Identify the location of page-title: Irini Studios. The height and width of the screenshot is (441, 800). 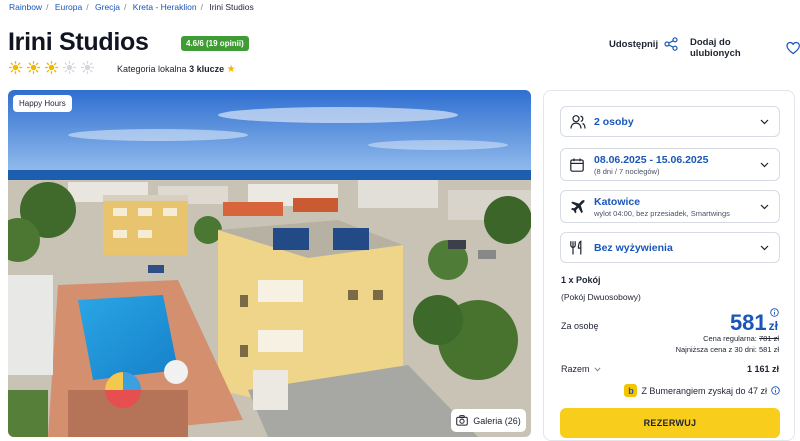
(78, 42).